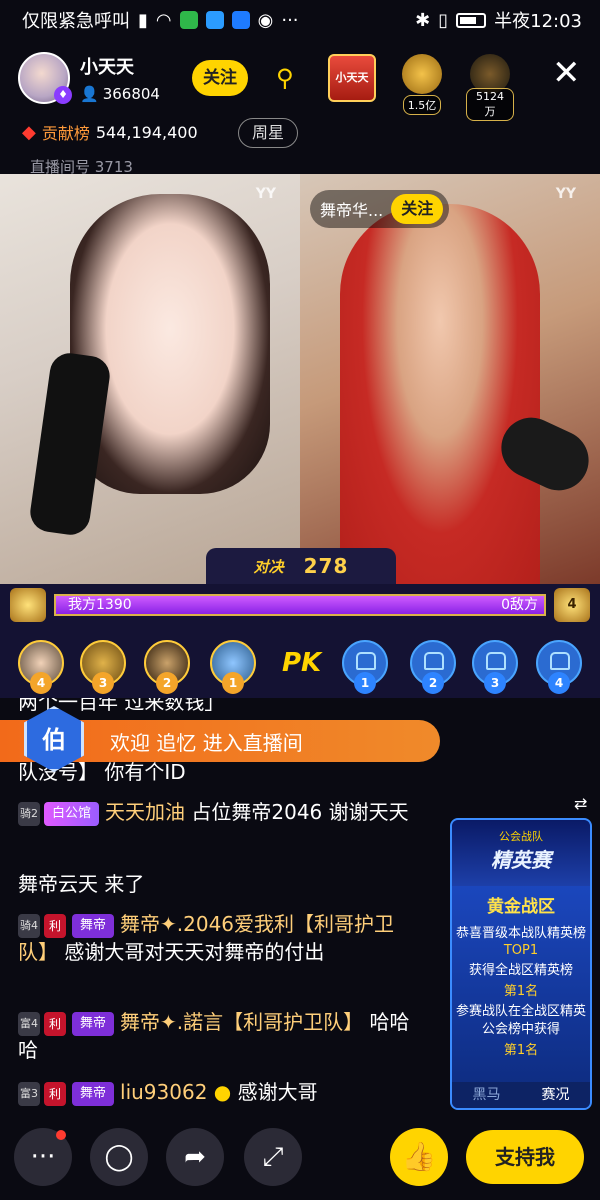 The width and height of the screenshot is (600, 1200). I want to click on more-icon: ···, so click(43, 1157).